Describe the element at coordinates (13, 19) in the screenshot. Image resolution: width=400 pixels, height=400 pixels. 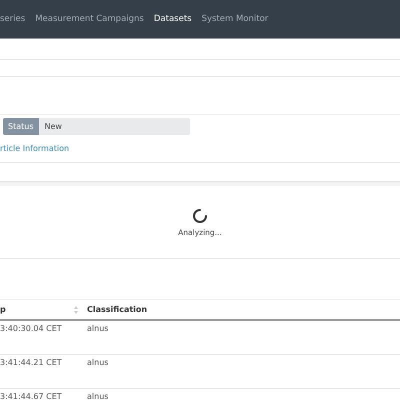
I see `nav-link: series` at that location.